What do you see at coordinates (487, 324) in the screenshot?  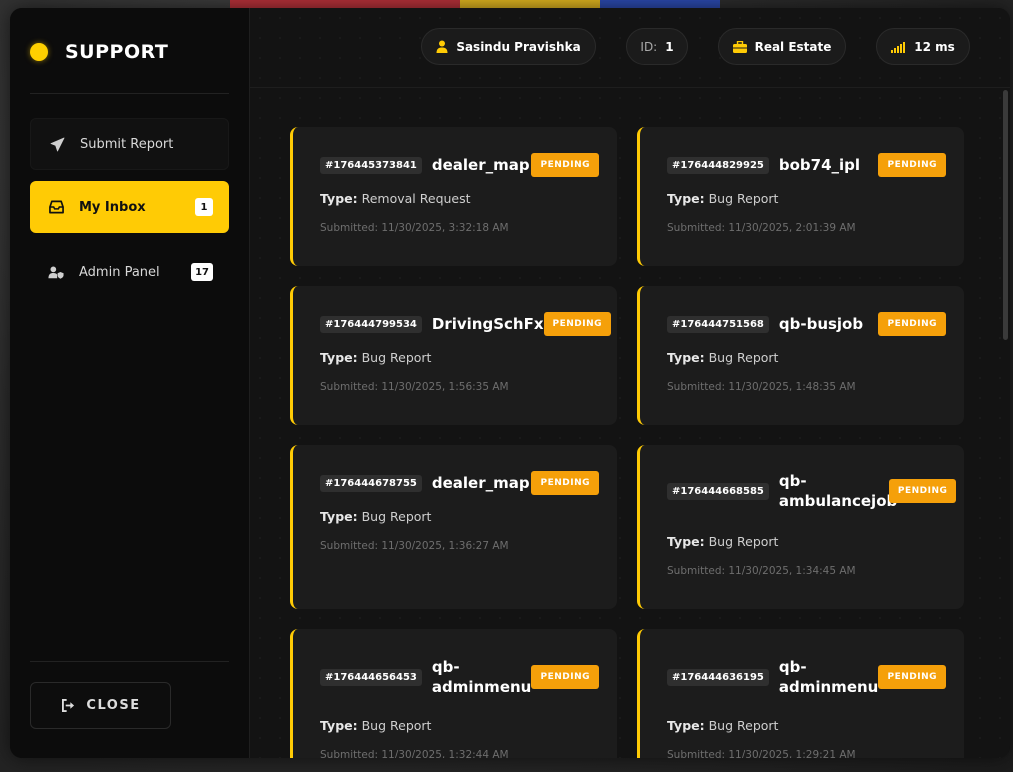 I see `report-resource: DrivingSchFx` at bounding box center [487, 324].